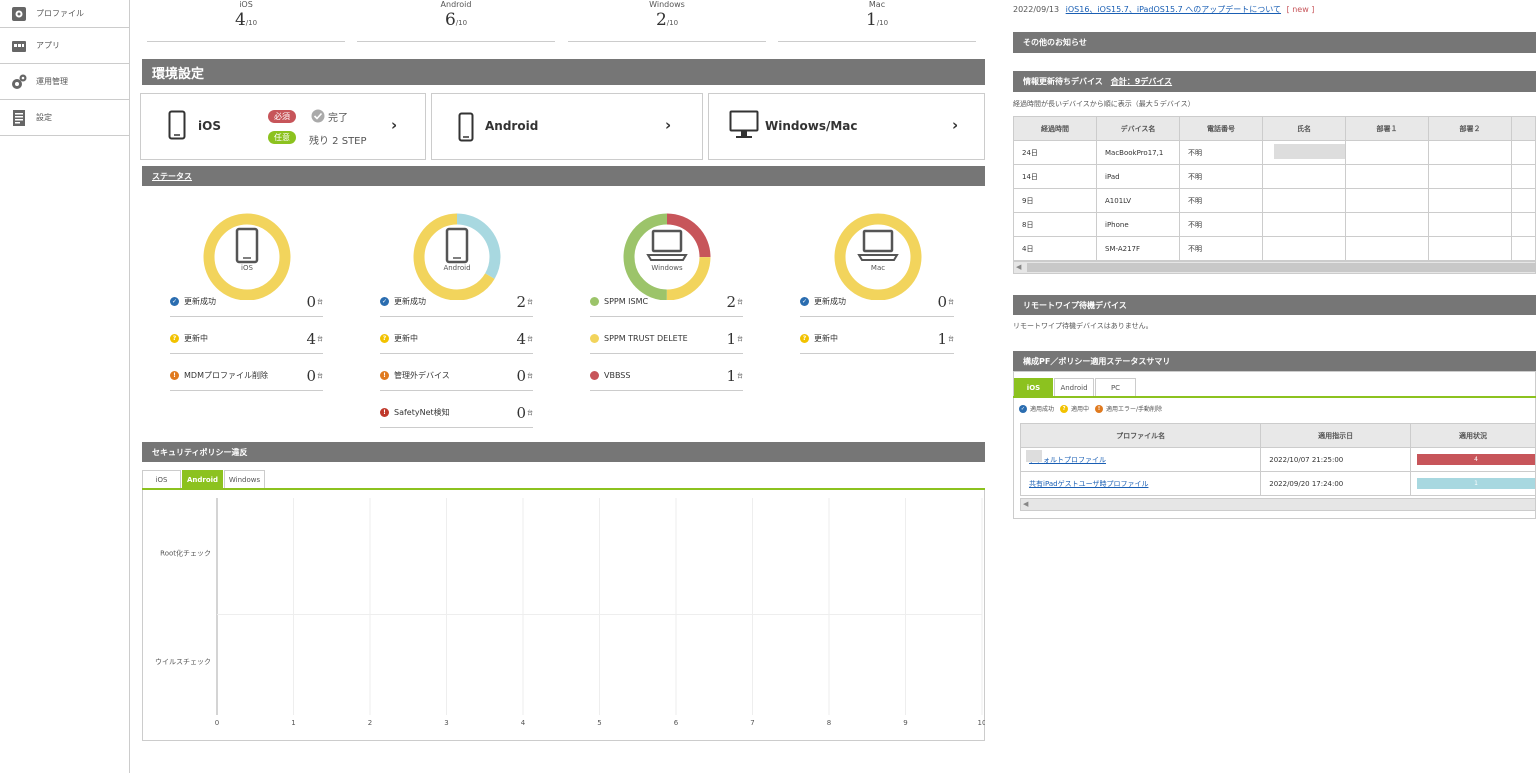 The image size is (1536, 773). What do you see at coordinates (246, 376) in the screenshot?
I see `status-row: ! MDMプロファイル削除 0 台` at bounding box center [246, 376].